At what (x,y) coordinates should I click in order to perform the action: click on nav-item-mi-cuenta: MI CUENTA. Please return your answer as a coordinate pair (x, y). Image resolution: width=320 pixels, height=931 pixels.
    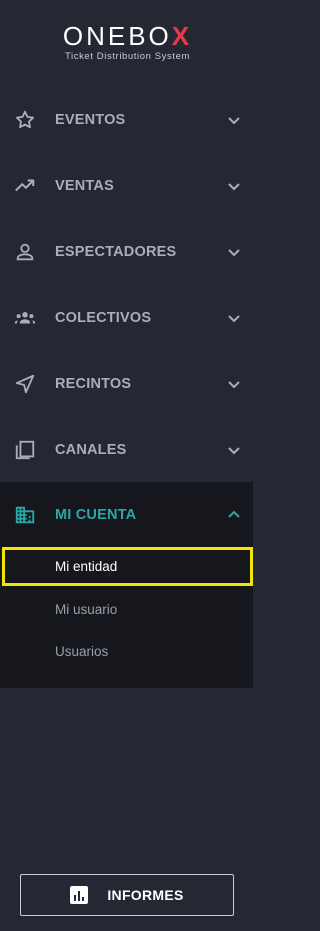
    Looking at the image, I should click on (126, 515).